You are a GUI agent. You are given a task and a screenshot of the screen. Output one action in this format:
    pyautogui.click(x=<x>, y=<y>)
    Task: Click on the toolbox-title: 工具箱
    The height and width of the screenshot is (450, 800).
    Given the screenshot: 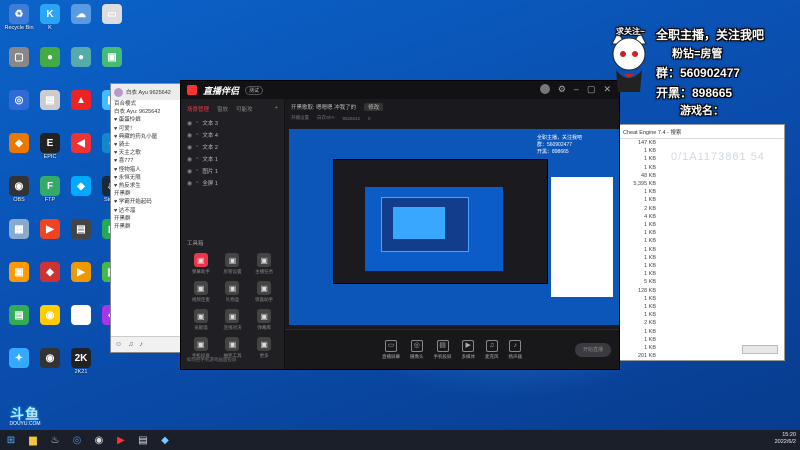 What is the action you would take?
    pyautogui.click(x=195, y=244)
    